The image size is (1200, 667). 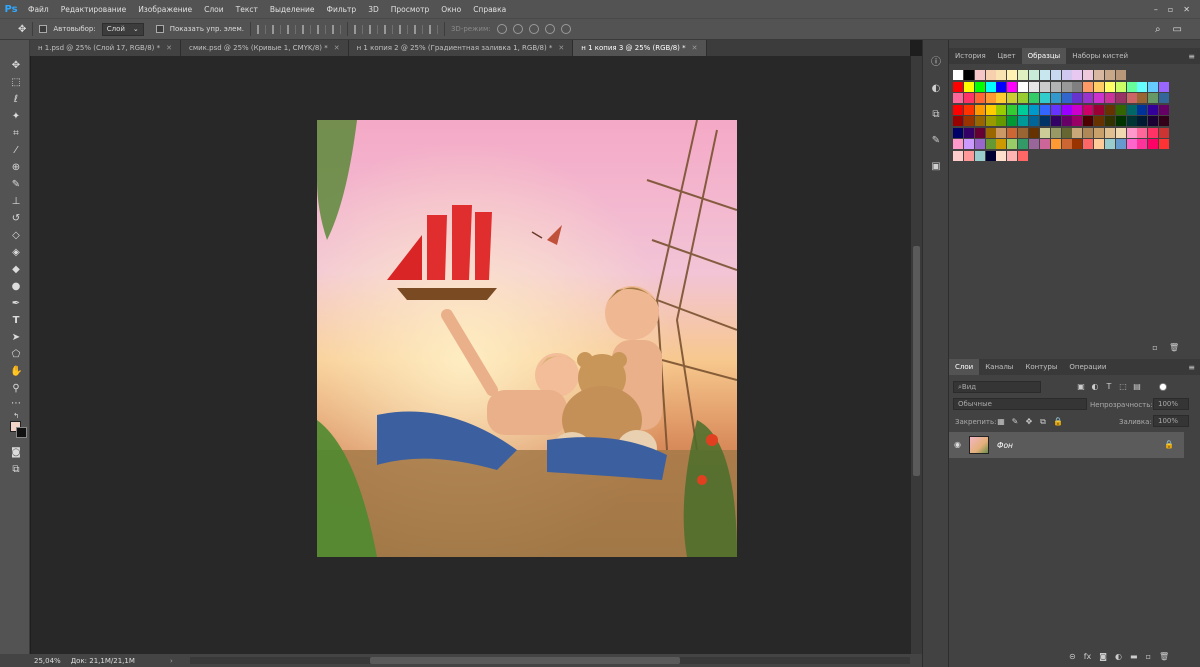 What do you see at coordinates (1148, 656) in the screenshot?
I see `new-layer-icon: ▫` at bounding box center [1148, 656].